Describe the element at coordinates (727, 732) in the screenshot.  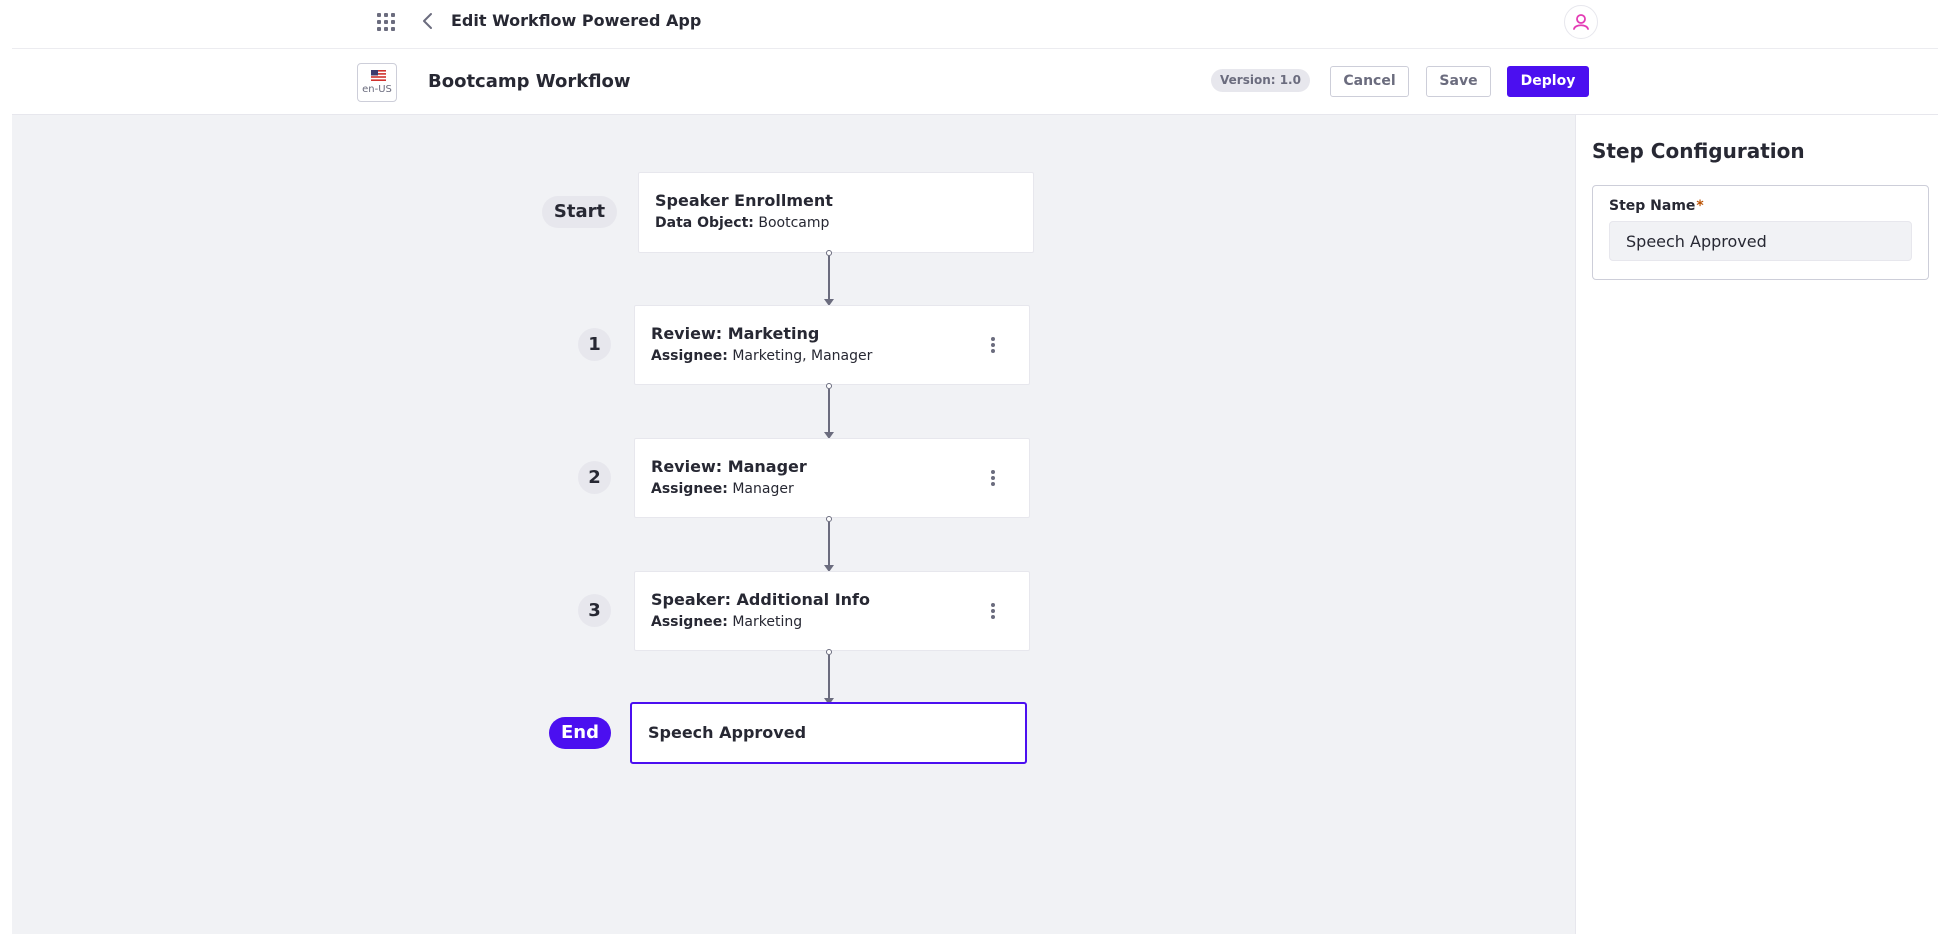
I see `node-title: Speech Approved` at that location.